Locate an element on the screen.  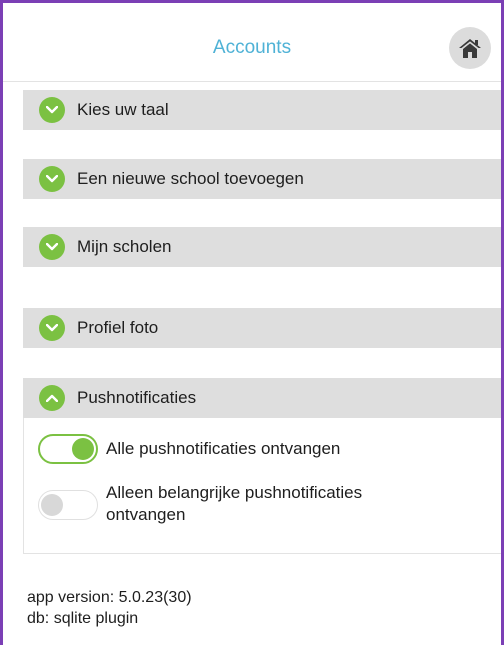
section-profile-photo: Profiel foto is located at coordinates (262, 328).